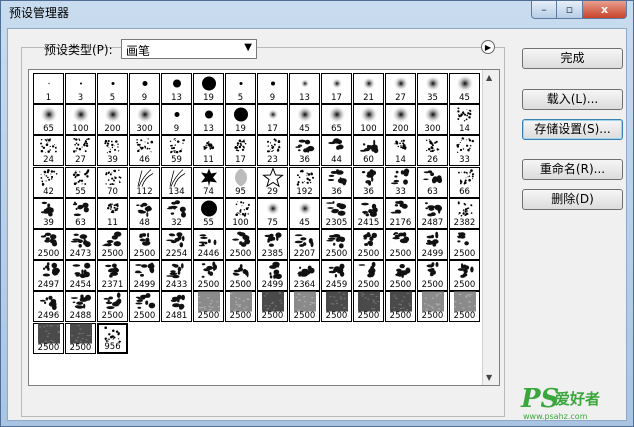 The height and width of the screenshot is (427, 634). Describe the element at coordinates (544, 10) in the screenshot. I see `minimize-button: –` at that location.